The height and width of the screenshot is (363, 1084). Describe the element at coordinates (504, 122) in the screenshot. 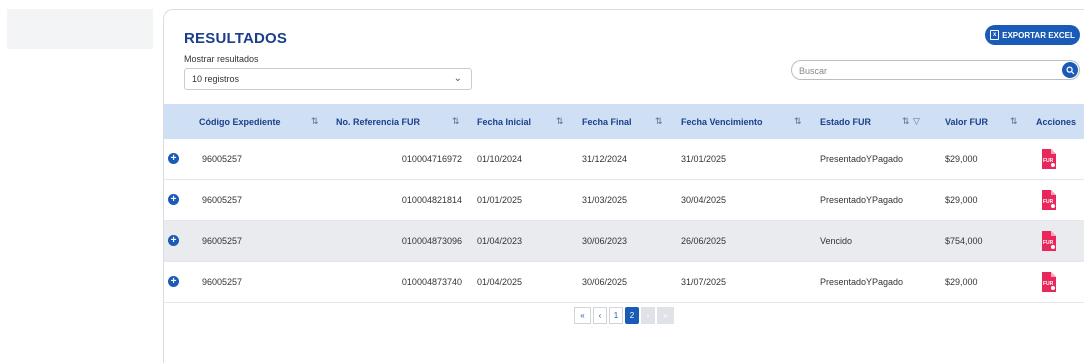

I see `col-fecha-inicial: Fecha Inicial` at that location.